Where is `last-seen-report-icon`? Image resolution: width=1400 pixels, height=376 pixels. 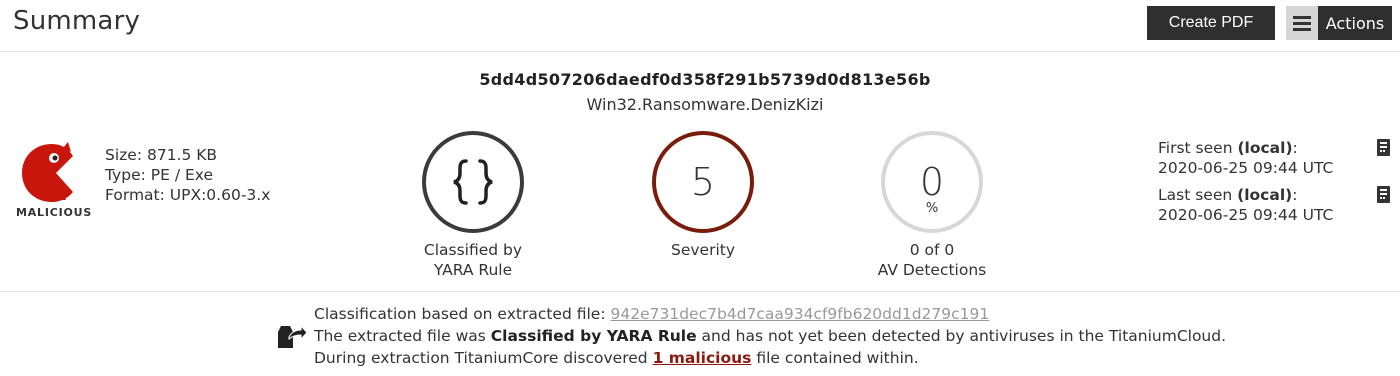 last-seen-report-icon is located at coordinates (1383, 194).